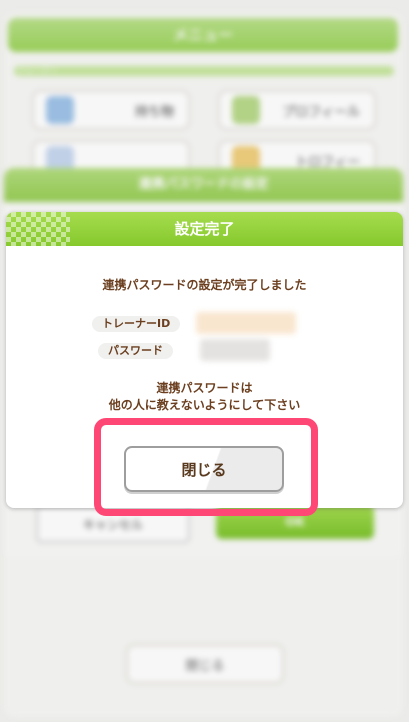 The image size is (409, 722). What do you see at coordinates (246, 323) in the screenshot?
I see `trainer-id-value` at bounding box center [246, 323].